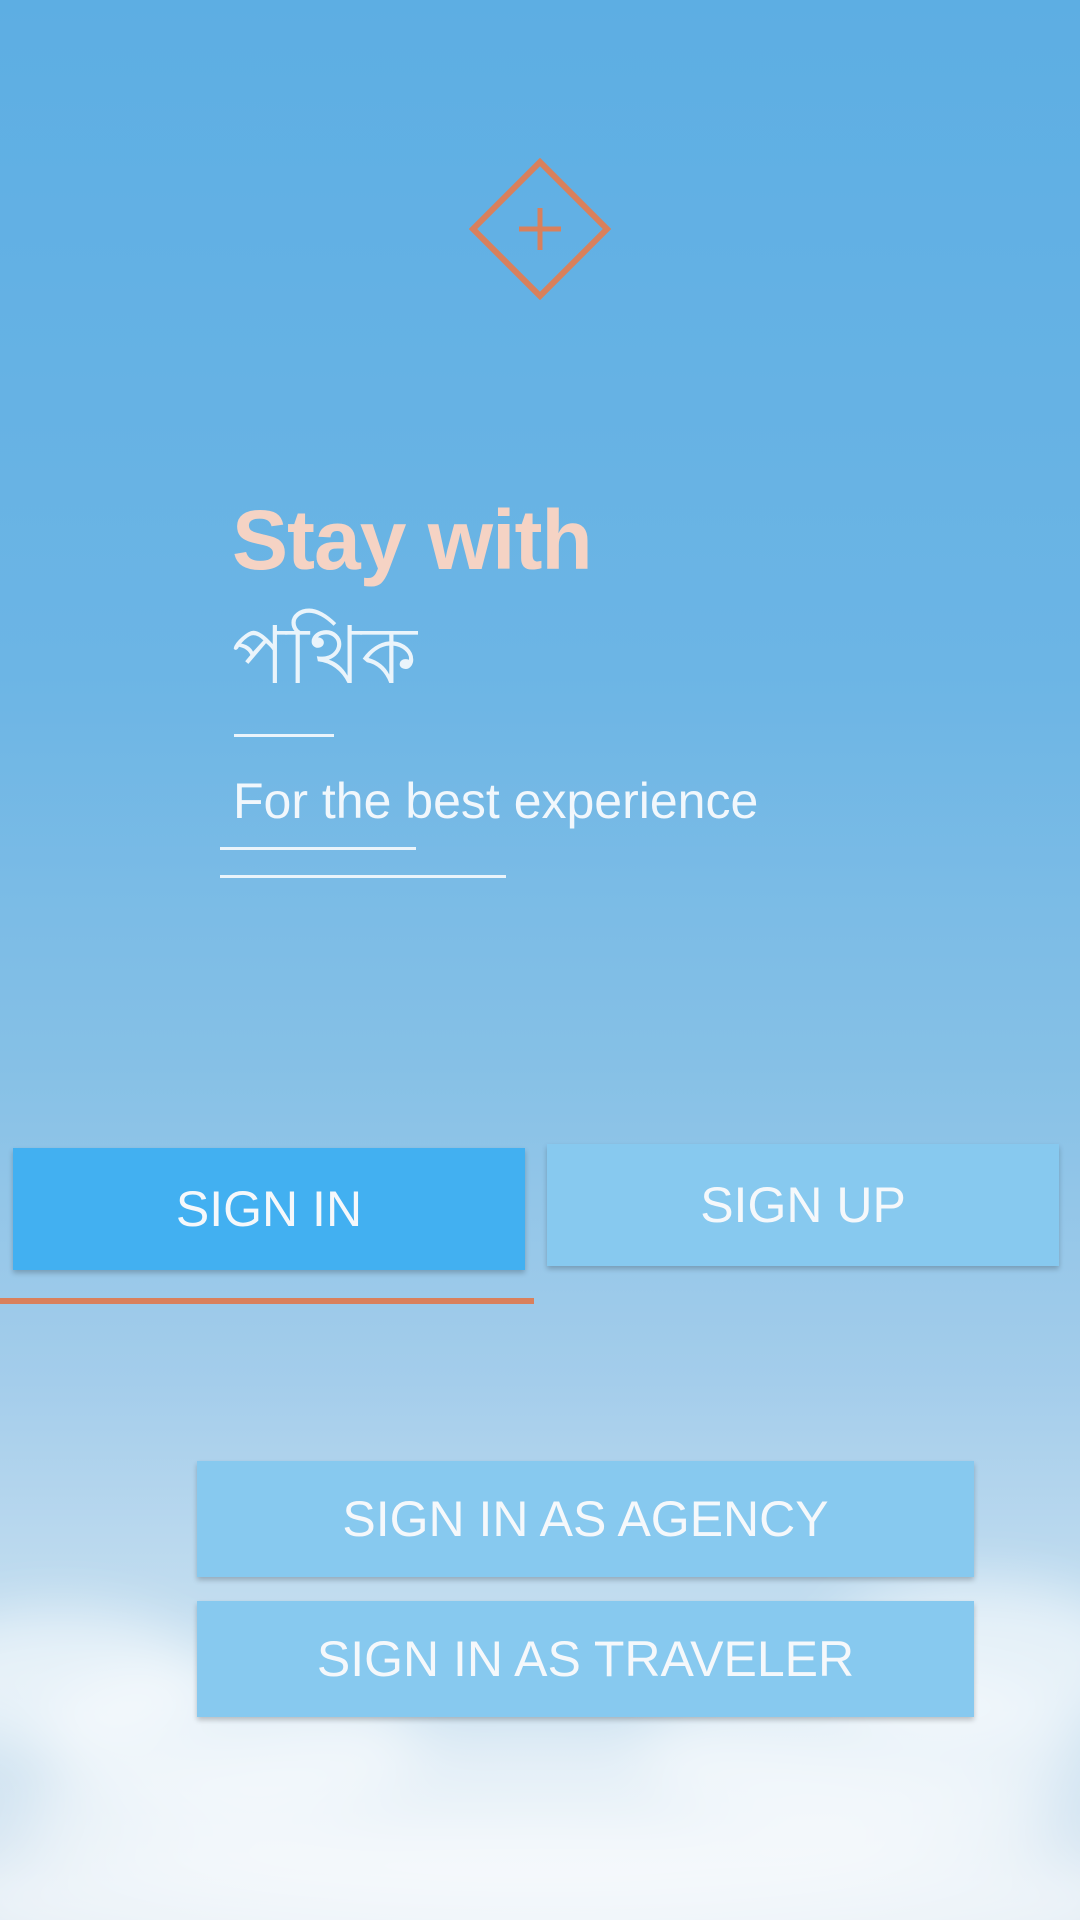  Describe the element at coordinates (585, 1519) in the screenshot. I see `sign-in-as-agency-button: SIGN IN AS AGENCY` at that location.